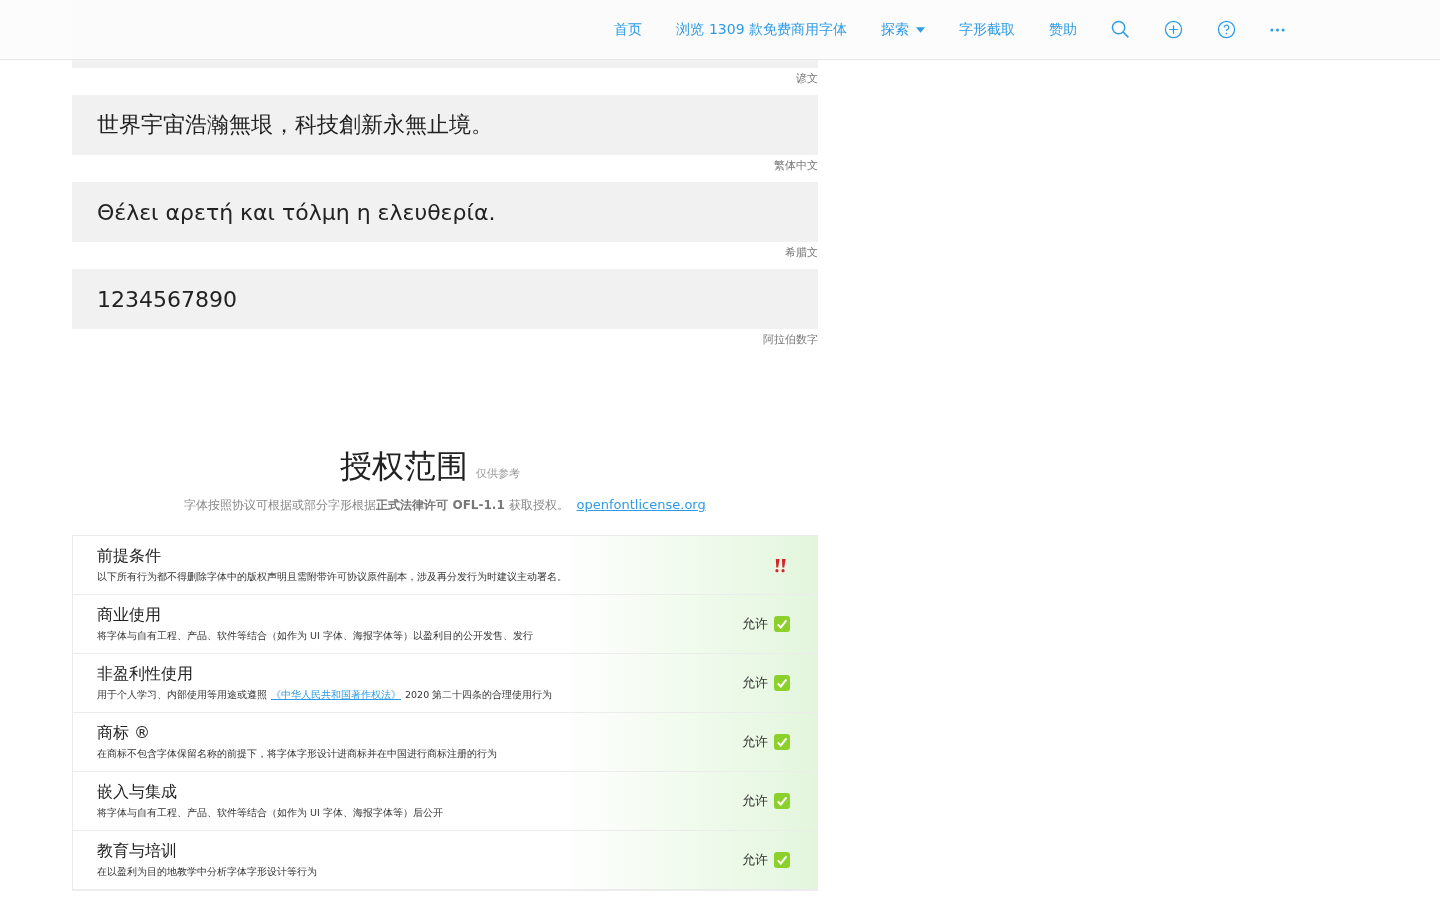 This screenshot has height=900, width=1440. Describe the element at coordinates (801, 253) in the screenshot. I see `language-label: 希腊文` at that location.